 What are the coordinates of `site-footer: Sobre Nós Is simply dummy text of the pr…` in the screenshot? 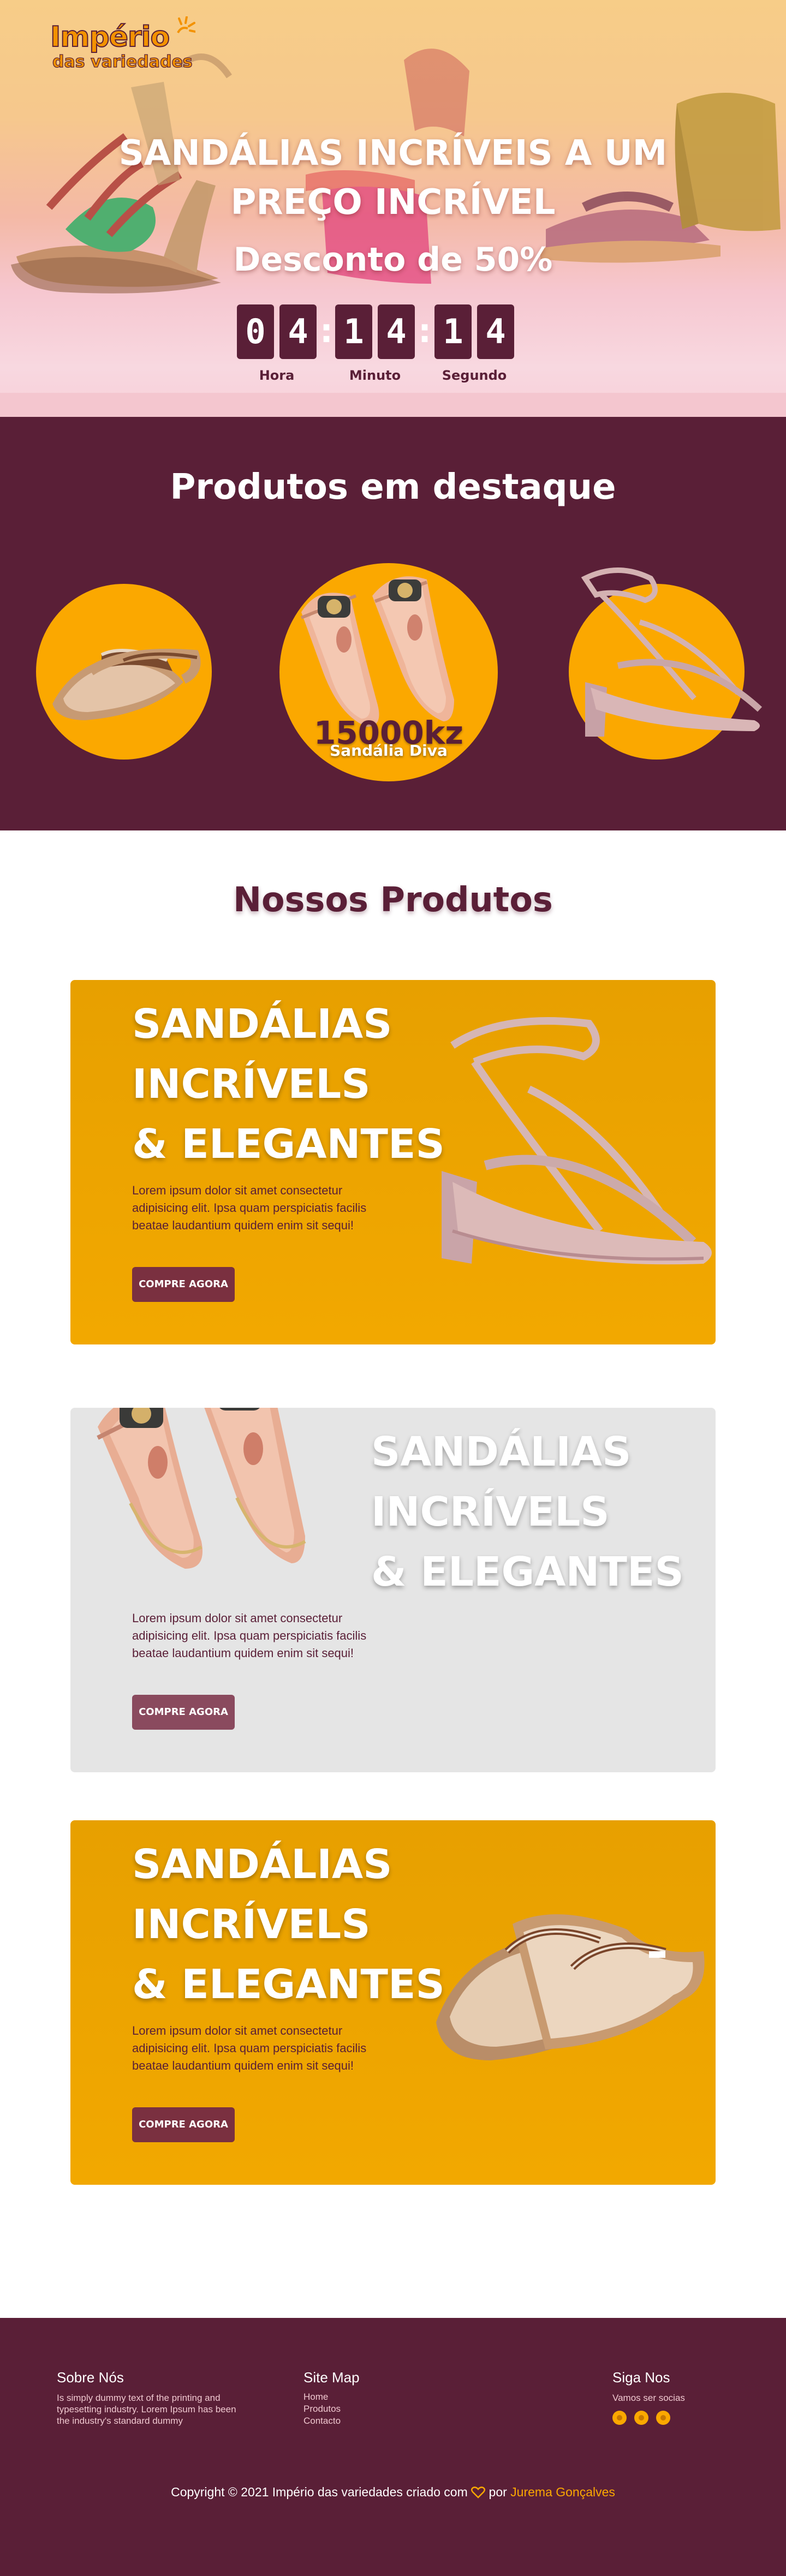 It's located at (393, 2447).